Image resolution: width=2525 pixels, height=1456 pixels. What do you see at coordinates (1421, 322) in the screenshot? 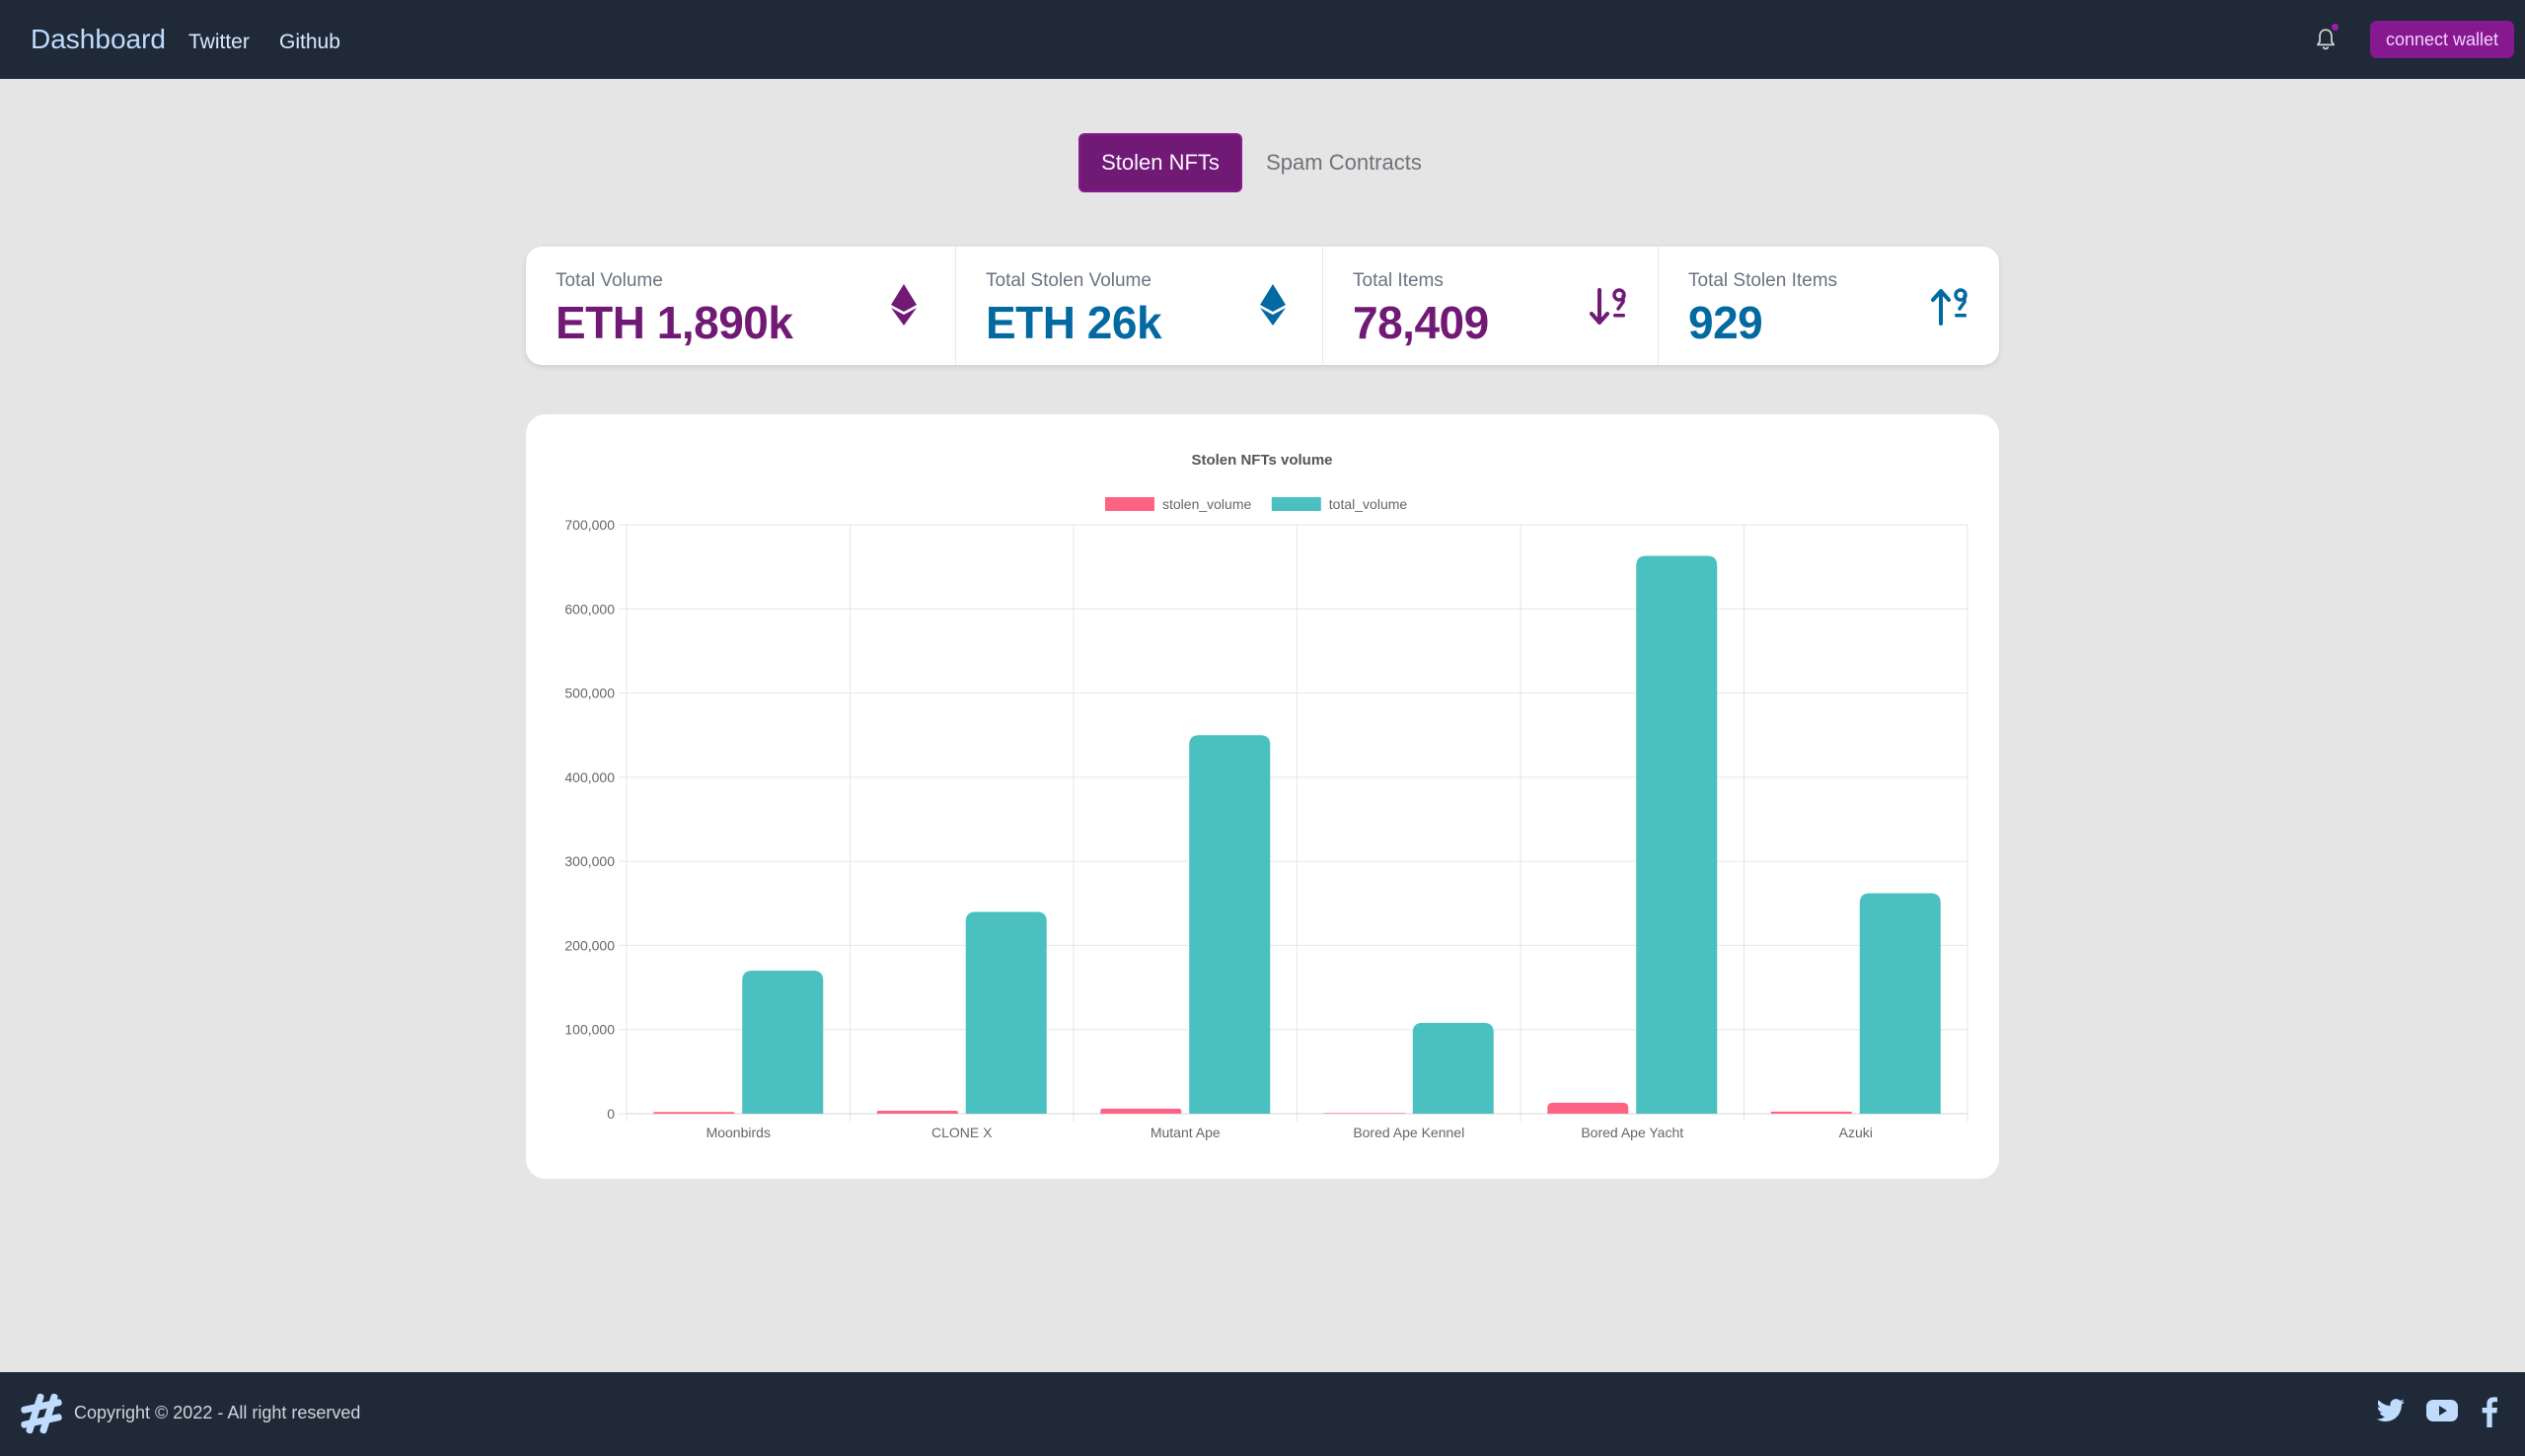
I see `stat-value: 78,409` at bounding box center [1421, 322].